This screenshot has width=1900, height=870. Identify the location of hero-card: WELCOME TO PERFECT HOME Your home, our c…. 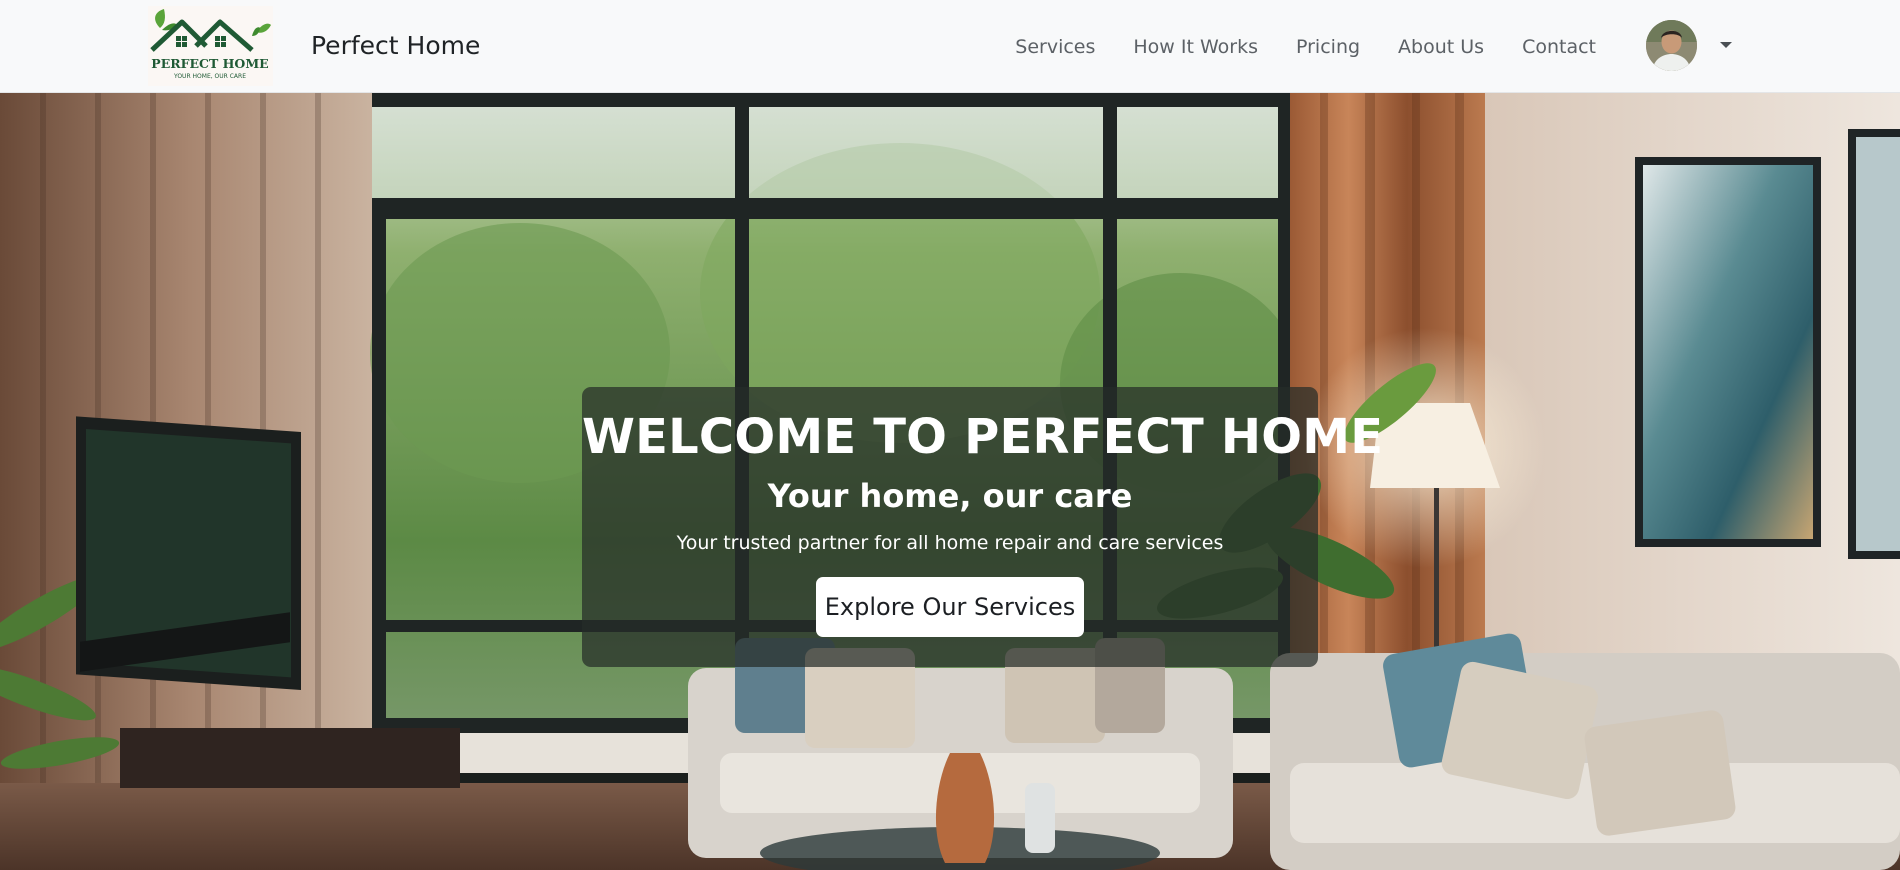
(983, 527).